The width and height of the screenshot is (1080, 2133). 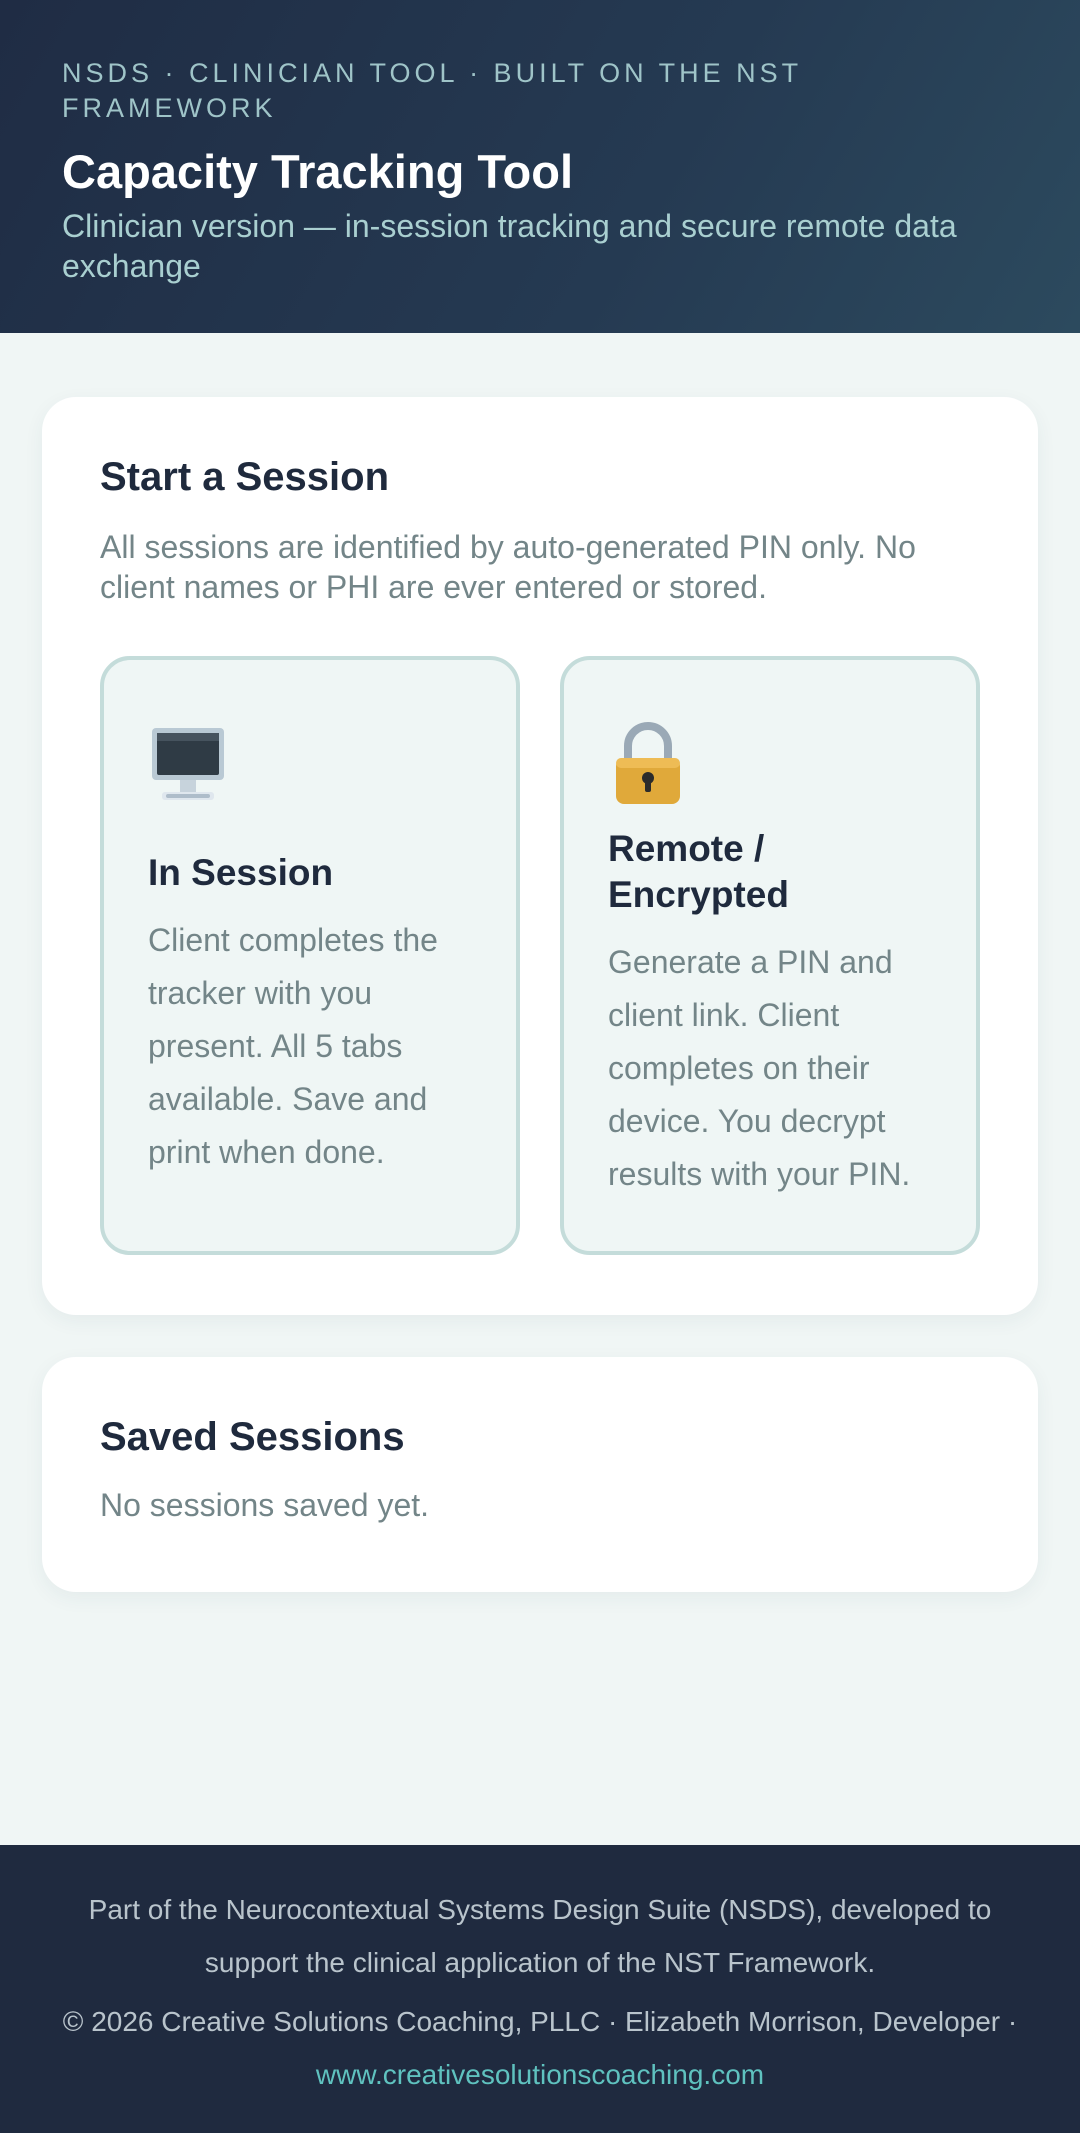 What do you see at coordinates (188, 765) in the screenshot?
I see `computer-monitor-icon` at bounding box center [188, 765].